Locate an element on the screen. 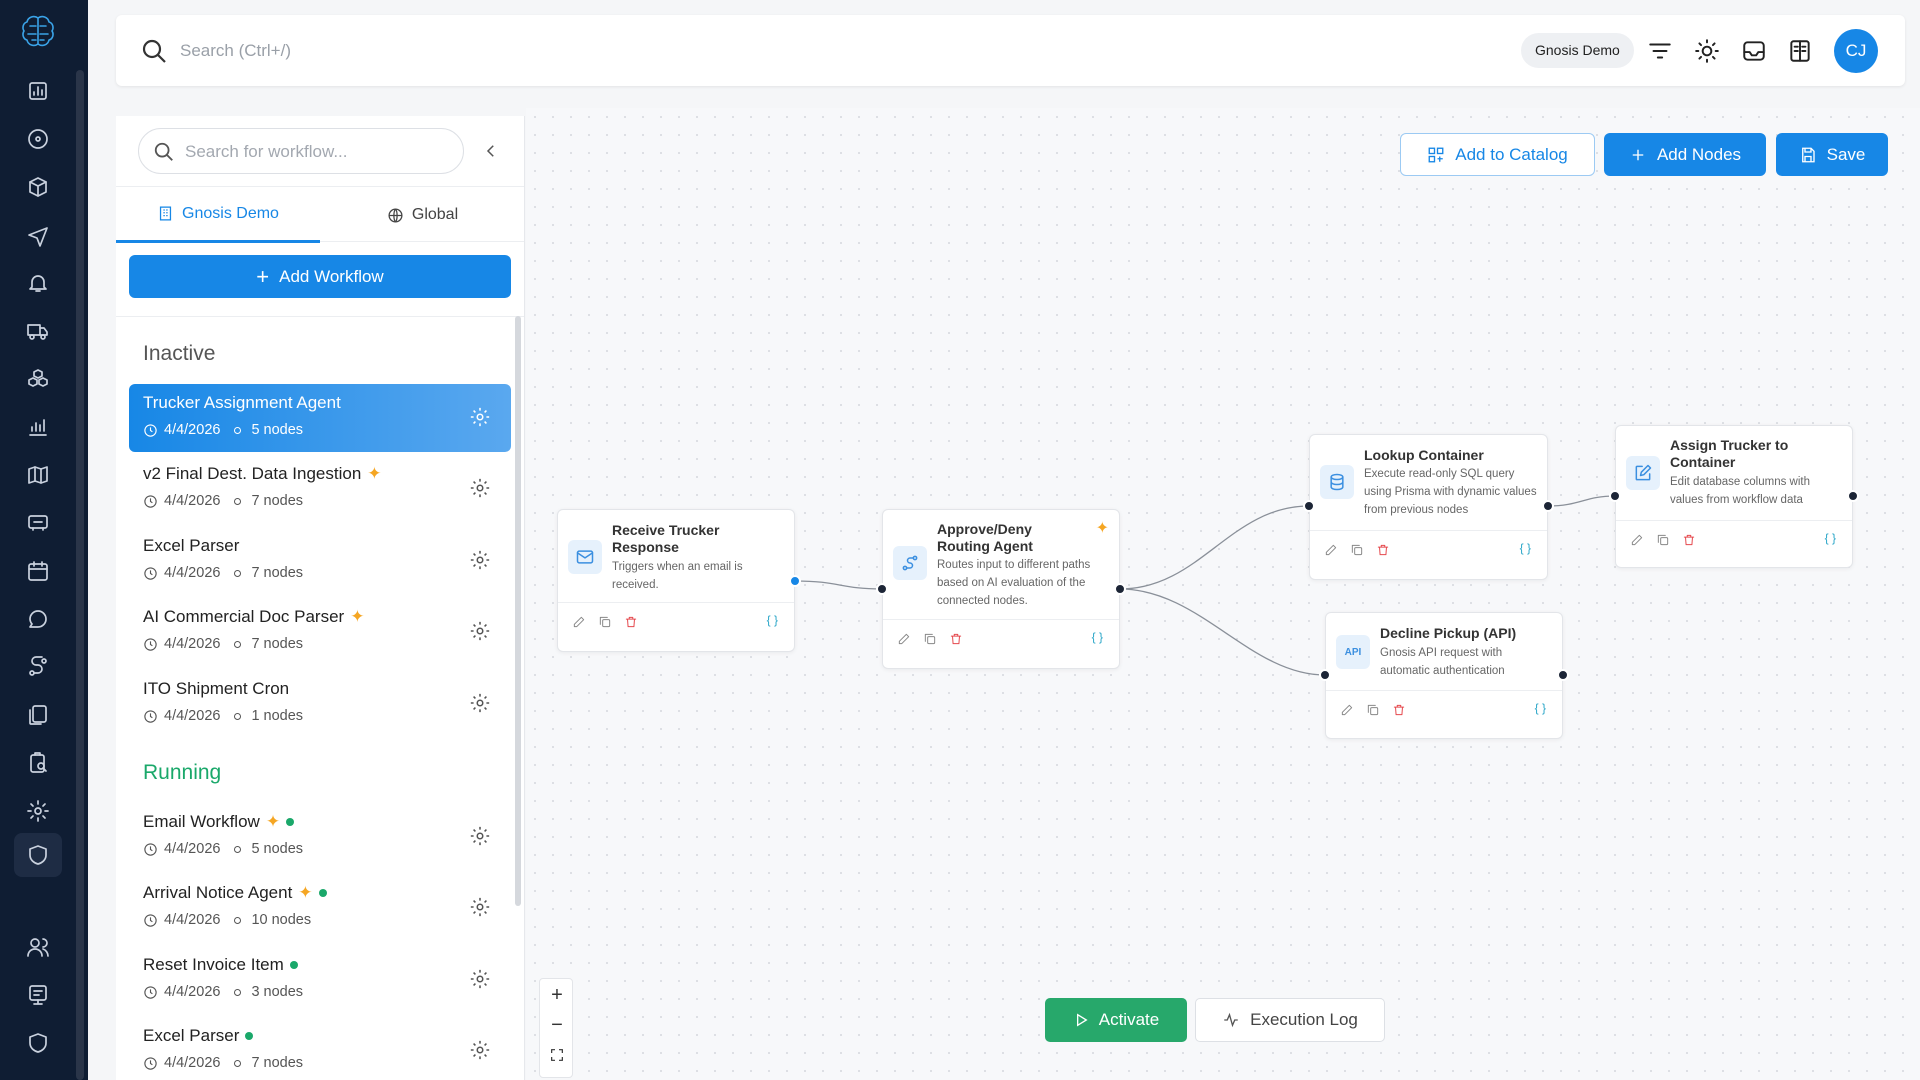  sidebar-scrollbar is located at coordinates (80, 575).